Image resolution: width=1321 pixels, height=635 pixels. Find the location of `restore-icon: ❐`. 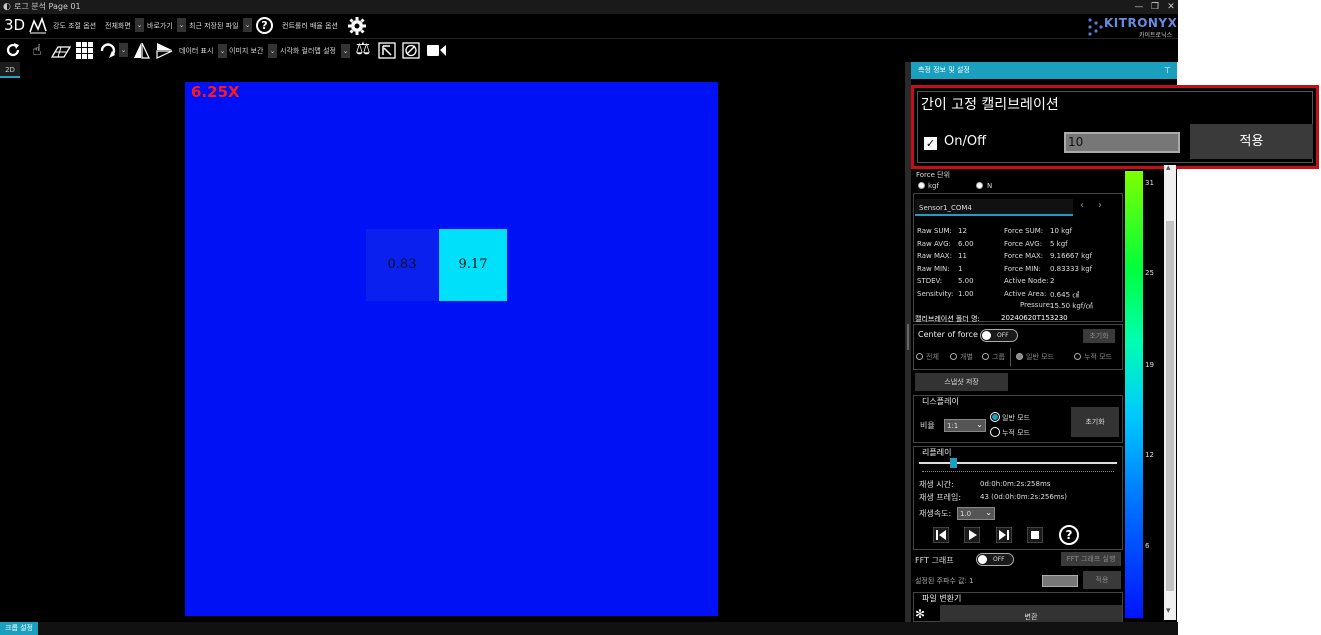

restore-icon: ❐ is located at coordinates (1155, 7).